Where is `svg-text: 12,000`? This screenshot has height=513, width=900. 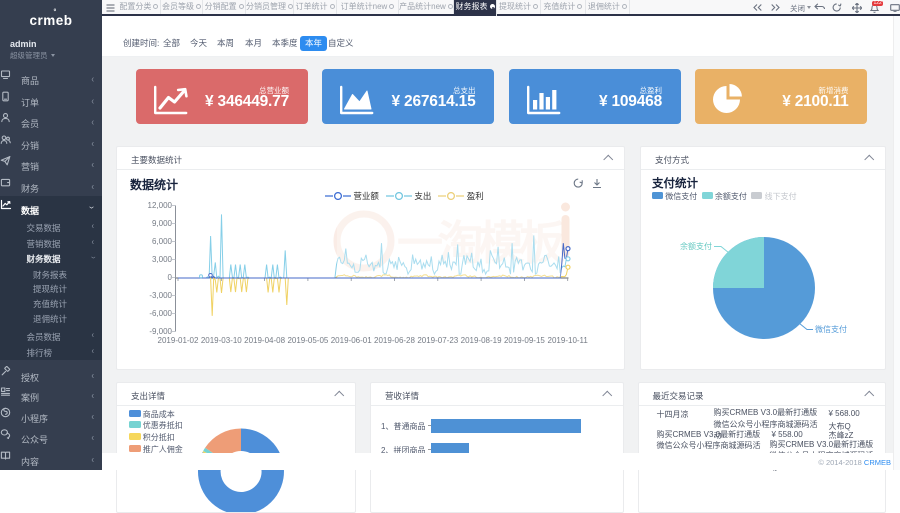 svg-text: 12,000 is located at coordinates (160, 205).